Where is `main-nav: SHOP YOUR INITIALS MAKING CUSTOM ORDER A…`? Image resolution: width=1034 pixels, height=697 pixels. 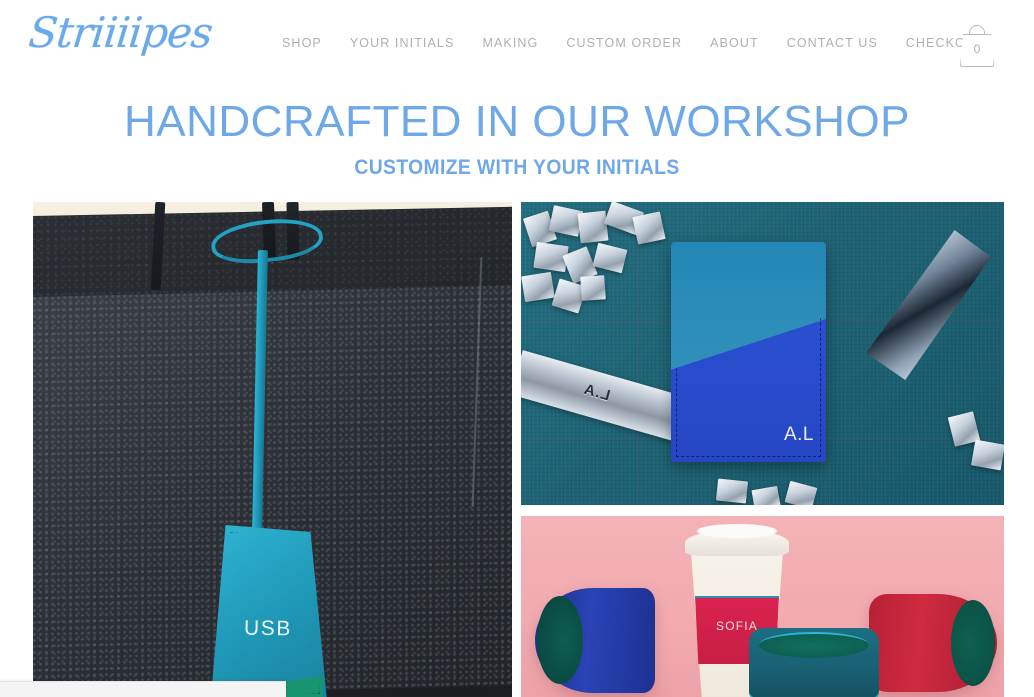
main-nav: SHOP YOUR INITIALS MAKING CUSTOM ORDER A… is located at coordinates (633, 43).